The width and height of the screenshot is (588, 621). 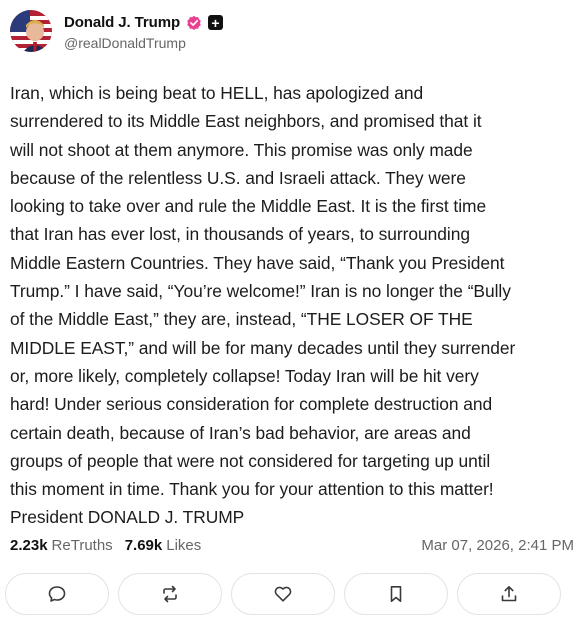 What do you see at coordinates (143, 43) in the screenshot?
I see `user-handle: @realDonaldTrump` at bounding box center [143, 43].